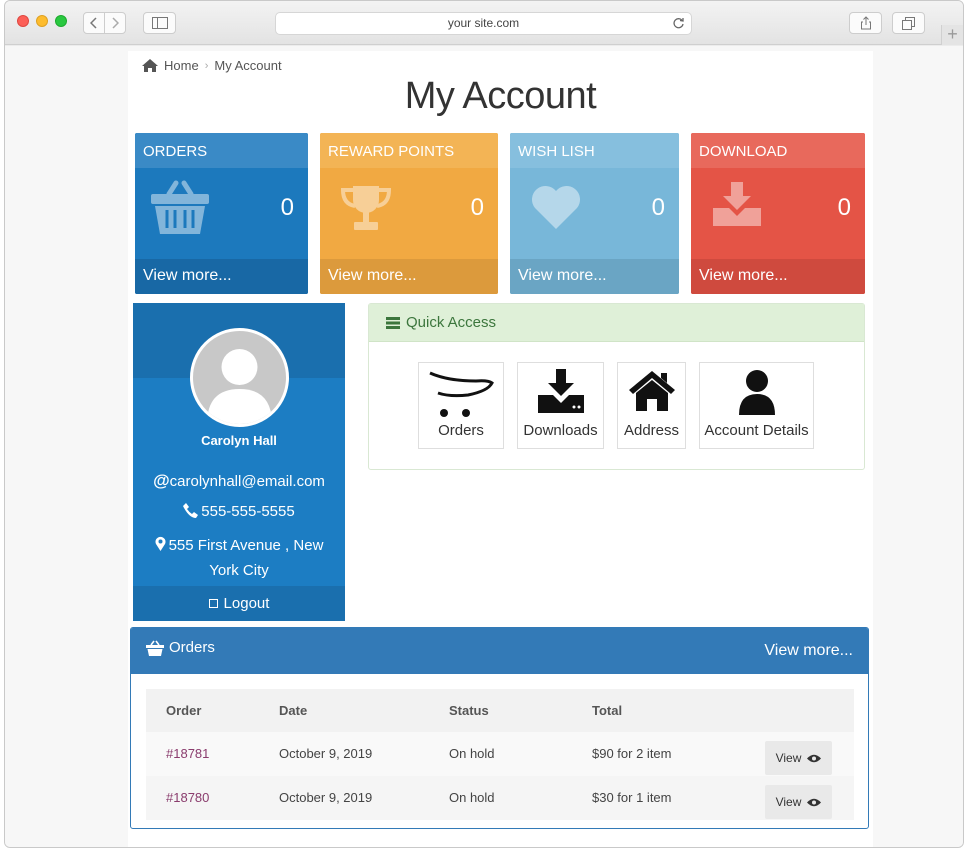 This screenshot has height=852, width=966. I want to click on logout-button: Logout, so click(239, 603).